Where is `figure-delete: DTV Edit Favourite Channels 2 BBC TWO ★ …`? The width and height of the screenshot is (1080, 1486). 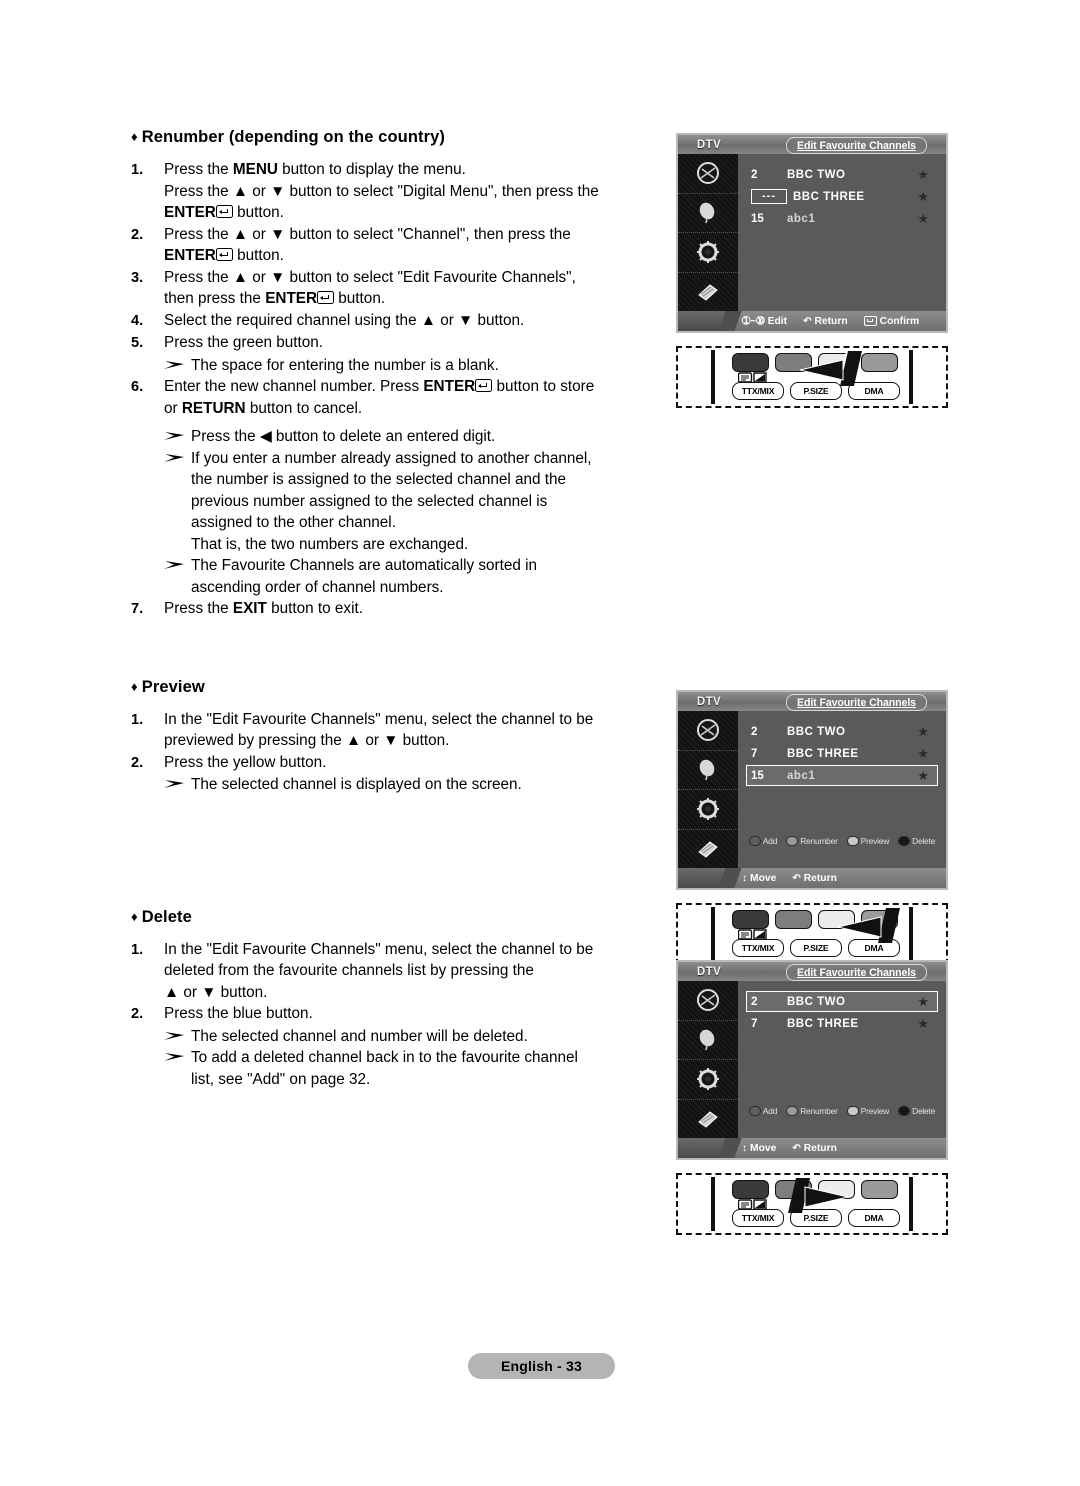
figure-delete: DTV Edit Favourite Channels 2 BBC TWO ★ … is located at coordinates (821, 1097).